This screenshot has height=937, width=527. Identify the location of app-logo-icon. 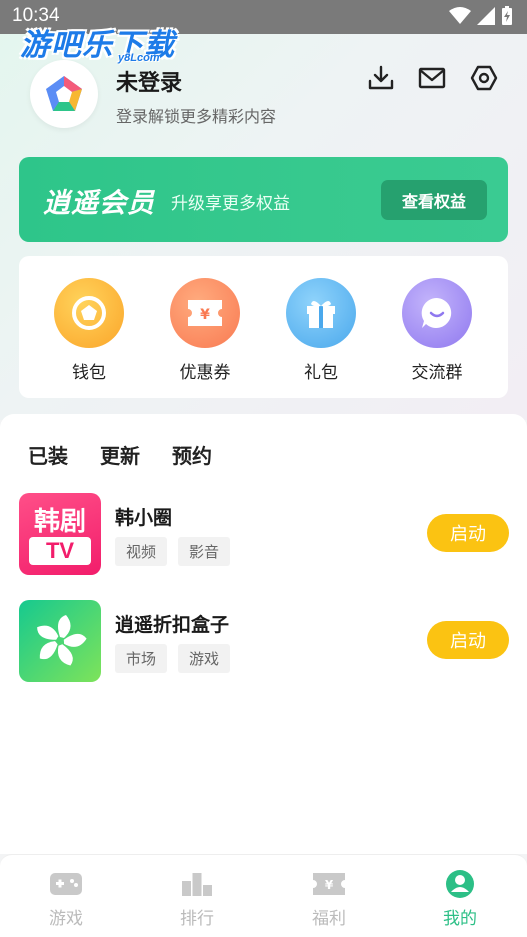
(64, 93).